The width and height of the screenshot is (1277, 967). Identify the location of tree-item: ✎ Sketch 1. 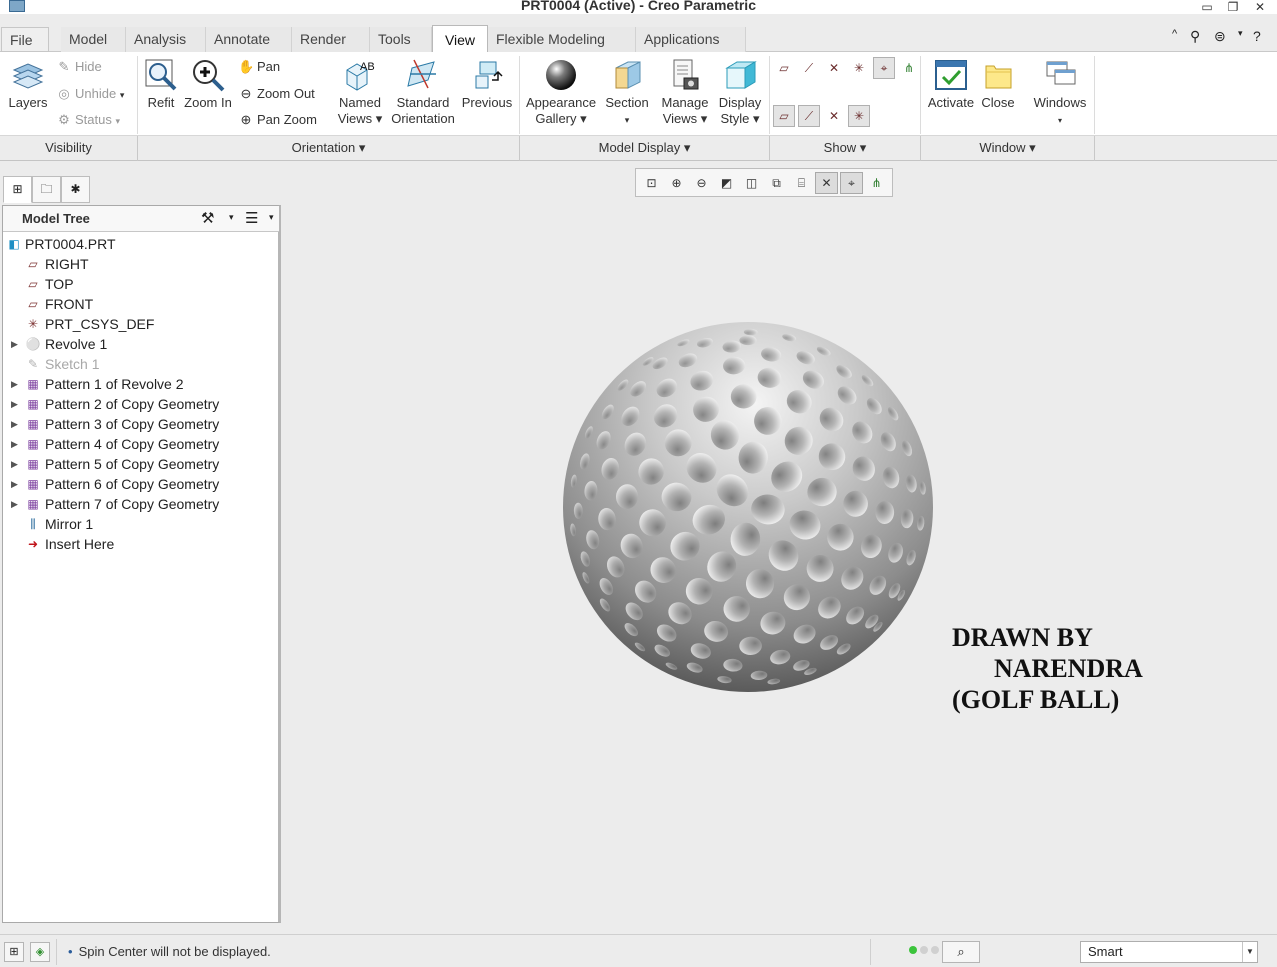
(141, 364).